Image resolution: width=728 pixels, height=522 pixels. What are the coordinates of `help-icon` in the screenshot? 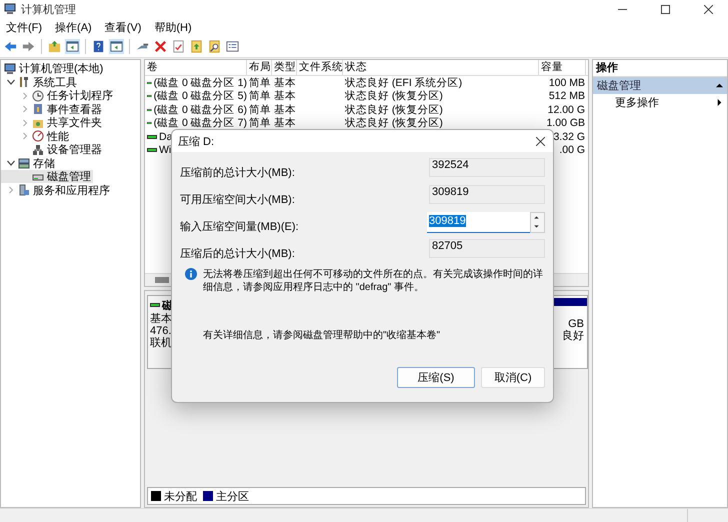 It's located at (98, 46).